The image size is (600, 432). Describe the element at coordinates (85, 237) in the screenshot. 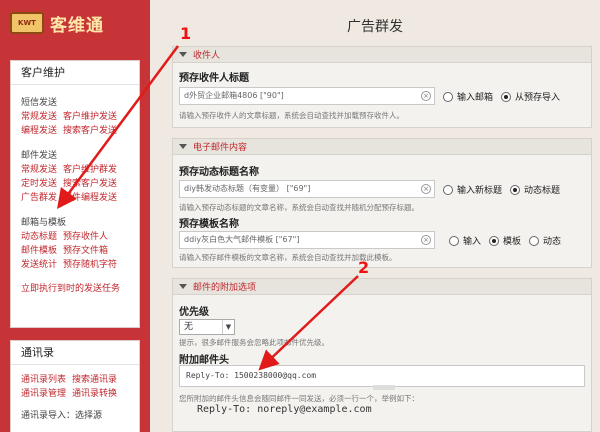

I see `nav-stored-recipients: 预存收件人` at that location.